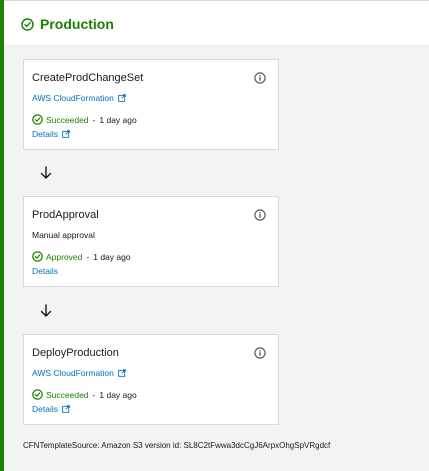  Describe the element at coordinates (63, 235) in the screenshot. I see `provider-label-manual-approval: Manual approval` at that location.